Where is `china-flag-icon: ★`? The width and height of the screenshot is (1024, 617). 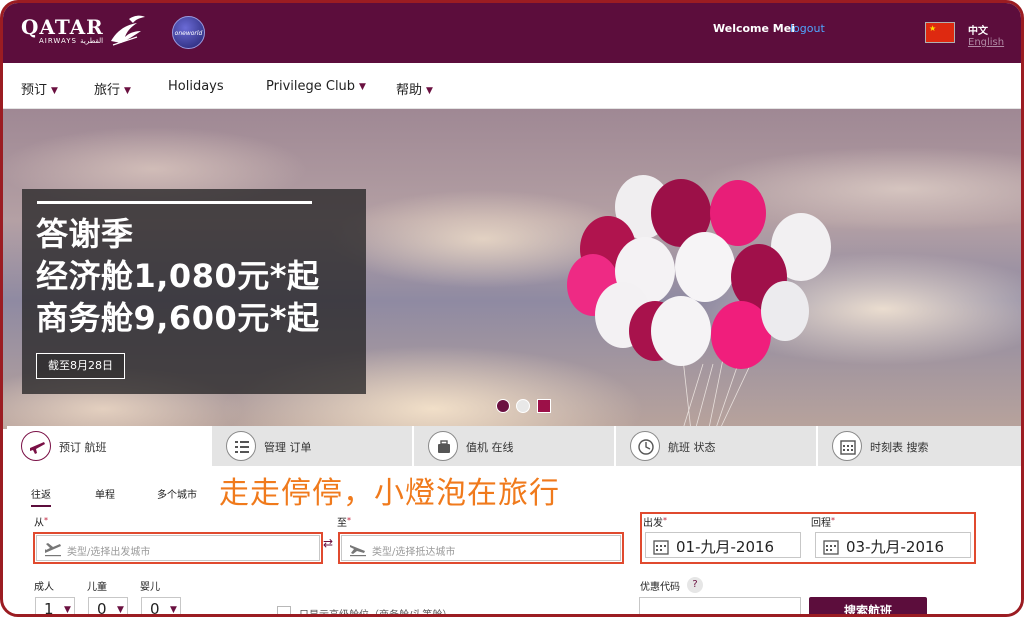 china-flag-icon: ★ is located at coordinates (940, 32).